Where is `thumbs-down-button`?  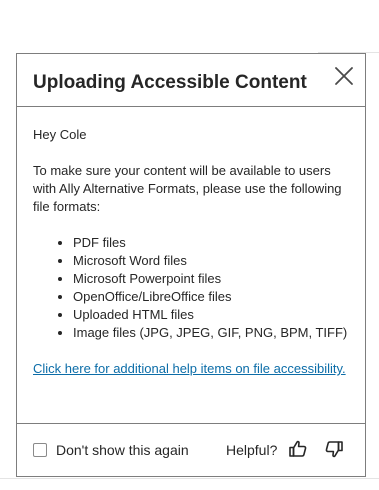
thumbs-down-button is located at coordinates (334, 449).